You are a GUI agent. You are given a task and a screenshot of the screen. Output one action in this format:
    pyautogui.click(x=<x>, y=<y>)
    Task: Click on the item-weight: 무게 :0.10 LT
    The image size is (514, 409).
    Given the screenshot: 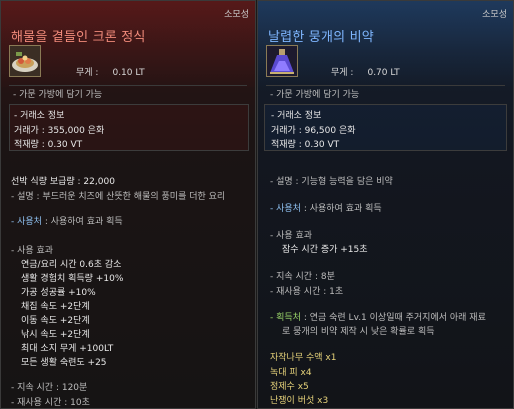 What is the action you would take?
    pyautogui.click(x=110, y=73)
    